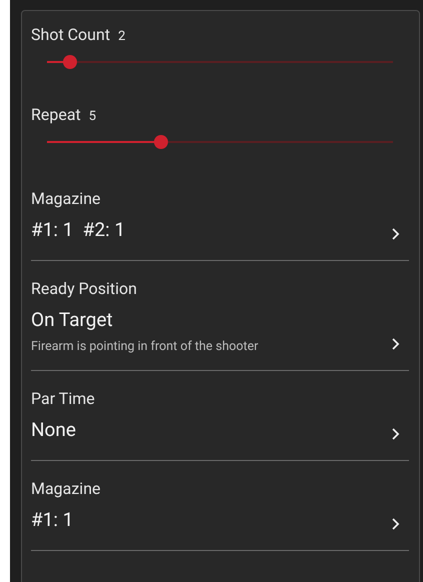 This screenshot has width=423, height=582. Describe the element at coordinates (72, 320) in the screenshot. I see `setting-value: On Target` at that location.